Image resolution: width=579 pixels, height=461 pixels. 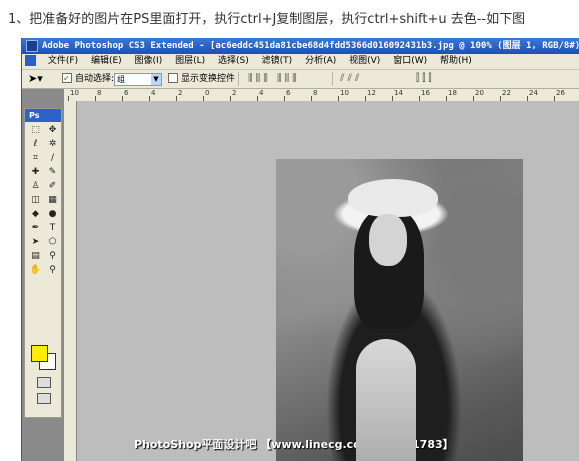 What do you see at coordinates (274, 79) in the screenshot?
I see `align-buttons: ⫼⫼⫼ ⫼⫼⫼` at bounding box center [274, 79].